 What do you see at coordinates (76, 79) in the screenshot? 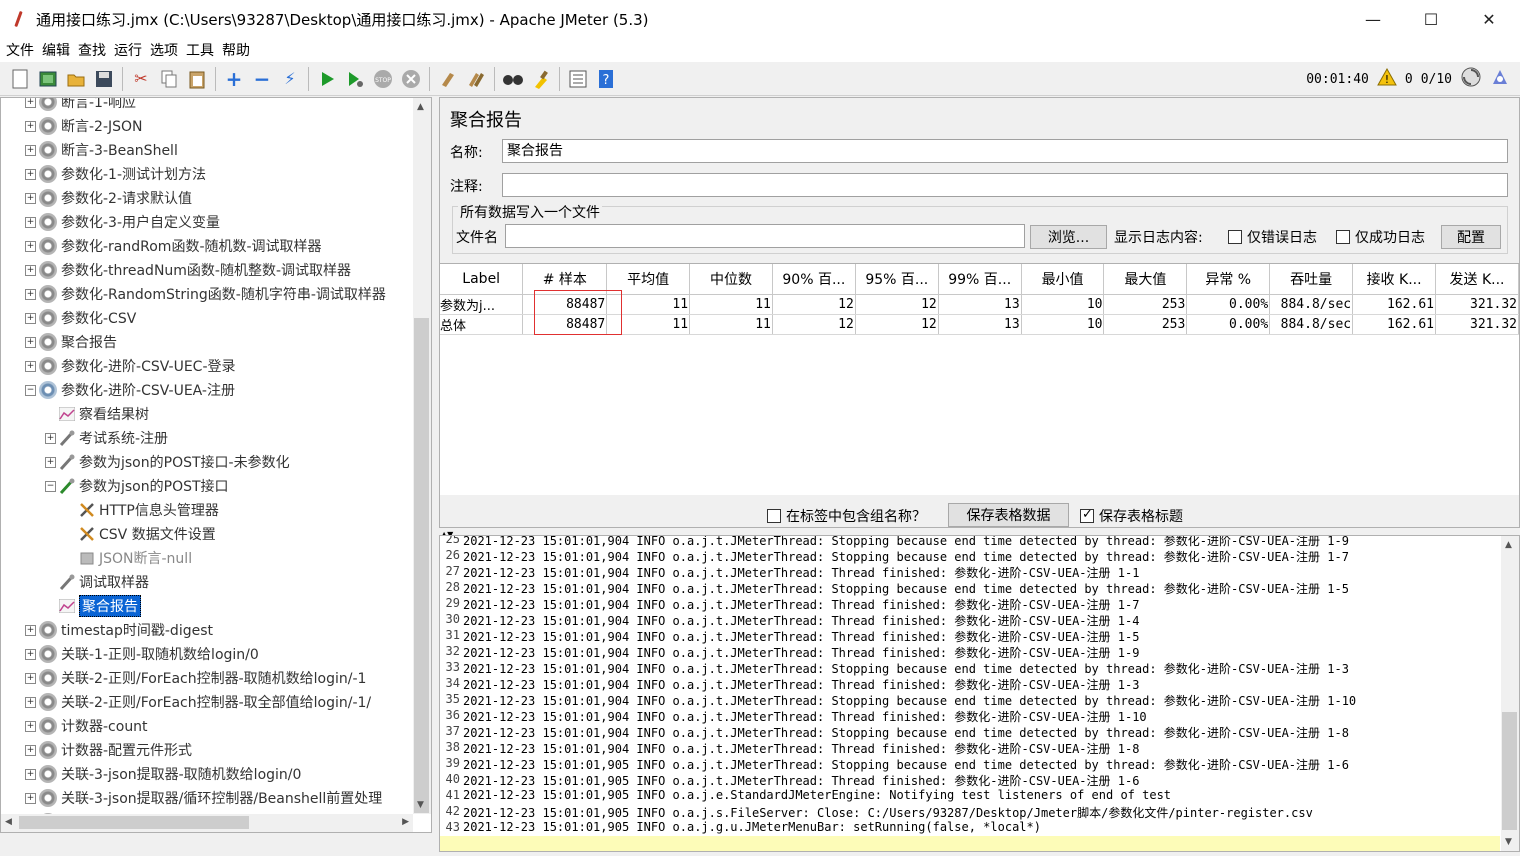
I see `open-icon` at bounding box center [76, 79].